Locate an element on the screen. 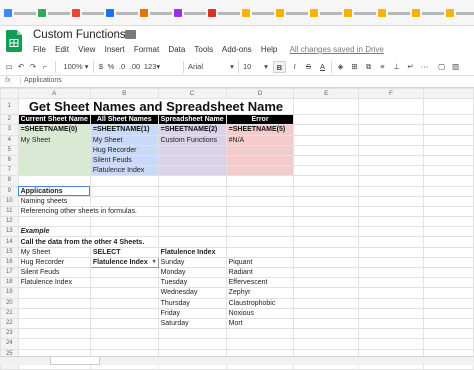  row-header: 15 is located at coordinates (9, 252).